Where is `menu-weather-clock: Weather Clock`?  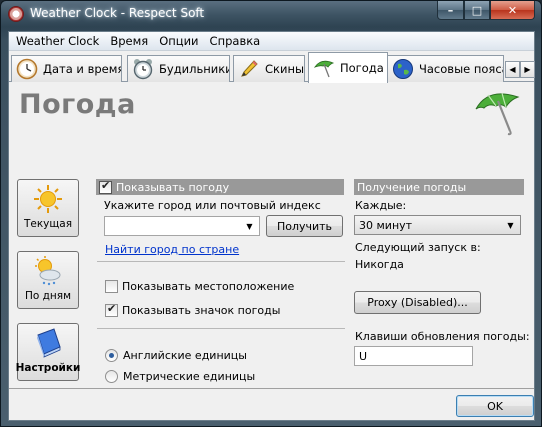
menu-weather-clock: Weather Clock is located at coordinates (59, 41).